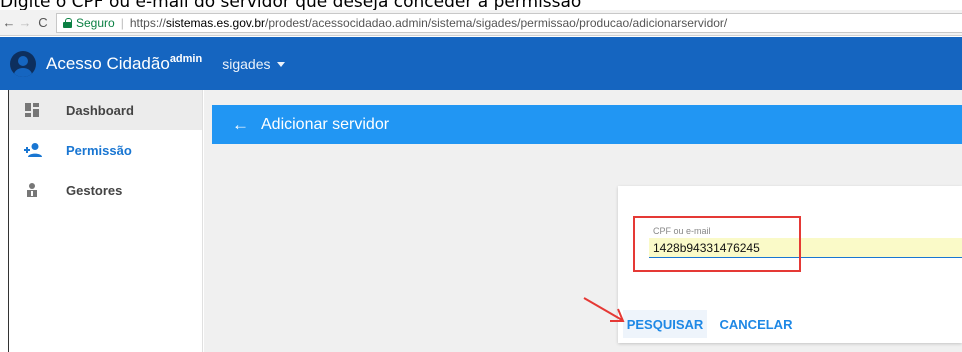 The height and width of the screenshot is (352, 962). Describe the element at coordinates (604, 309) in the screenshot. I see `highlight-arrow-icon` at that location.